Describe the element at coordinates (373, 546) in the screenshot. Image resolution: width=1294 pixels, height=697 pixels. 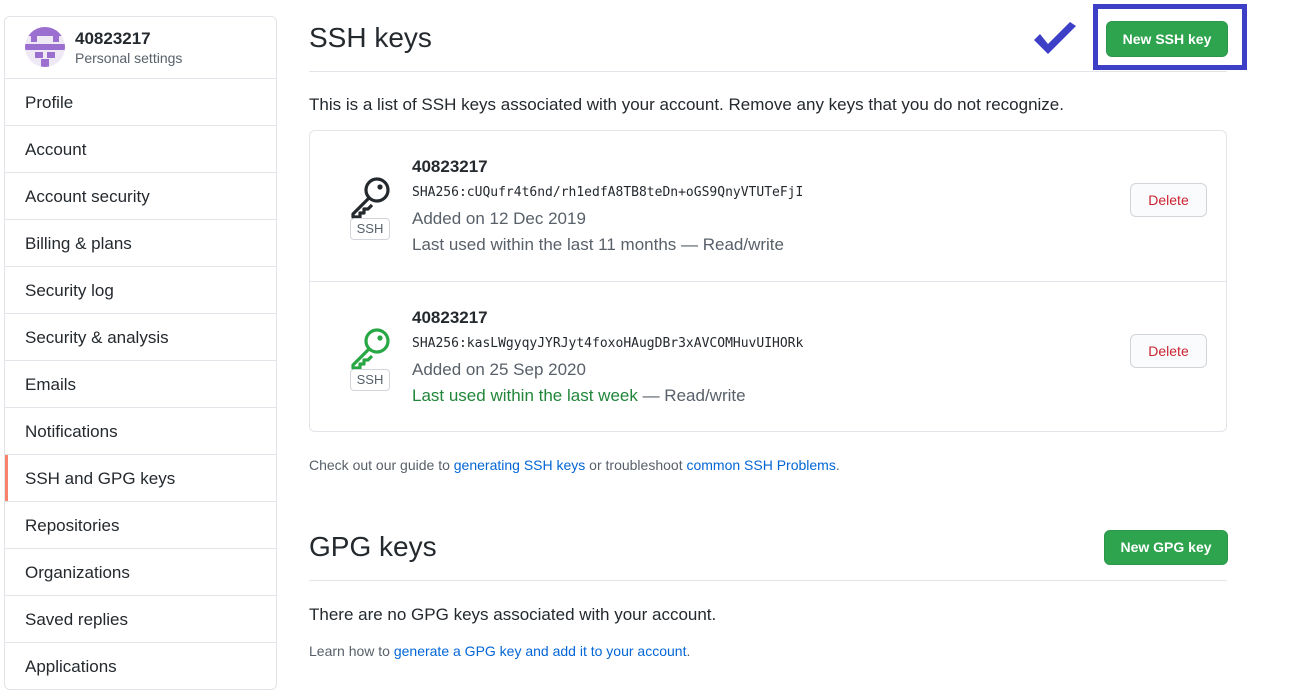
I see `gpg-keys-title: GPG keys` at that location.